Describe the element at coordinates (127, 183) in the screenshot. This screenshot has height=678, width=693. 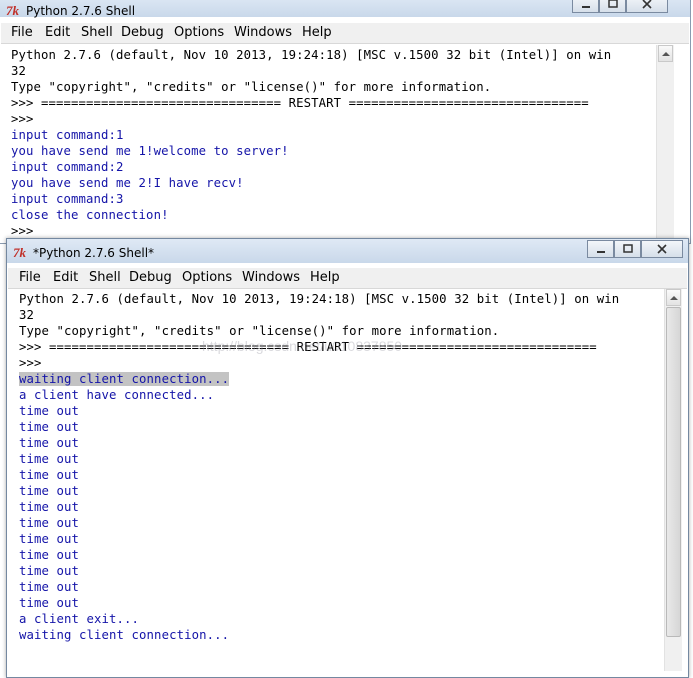
I see `shell-output-line: you have send me 2!I have recv!` at that location.